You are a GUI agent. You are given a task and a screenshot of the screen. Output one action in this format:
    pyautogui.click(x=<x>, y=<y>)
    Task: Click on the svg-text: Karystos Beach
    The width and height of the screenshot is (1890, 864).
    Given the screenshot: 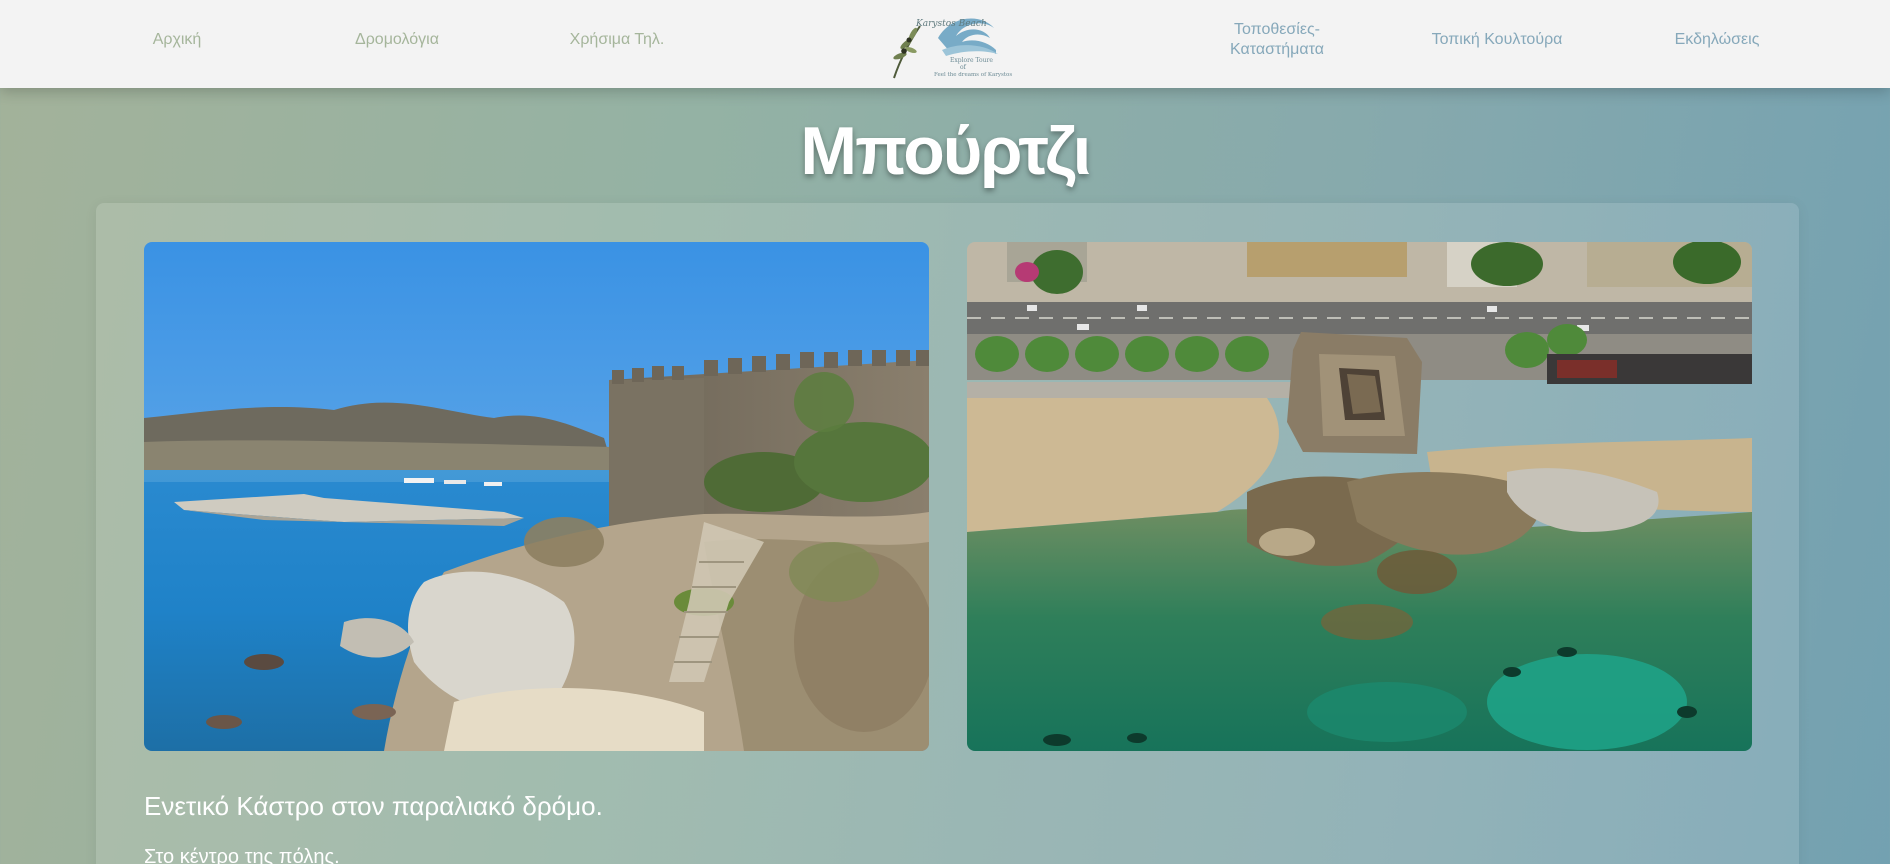 What is the action you would take?
    pyautogui.click(x=951, y=24)
    